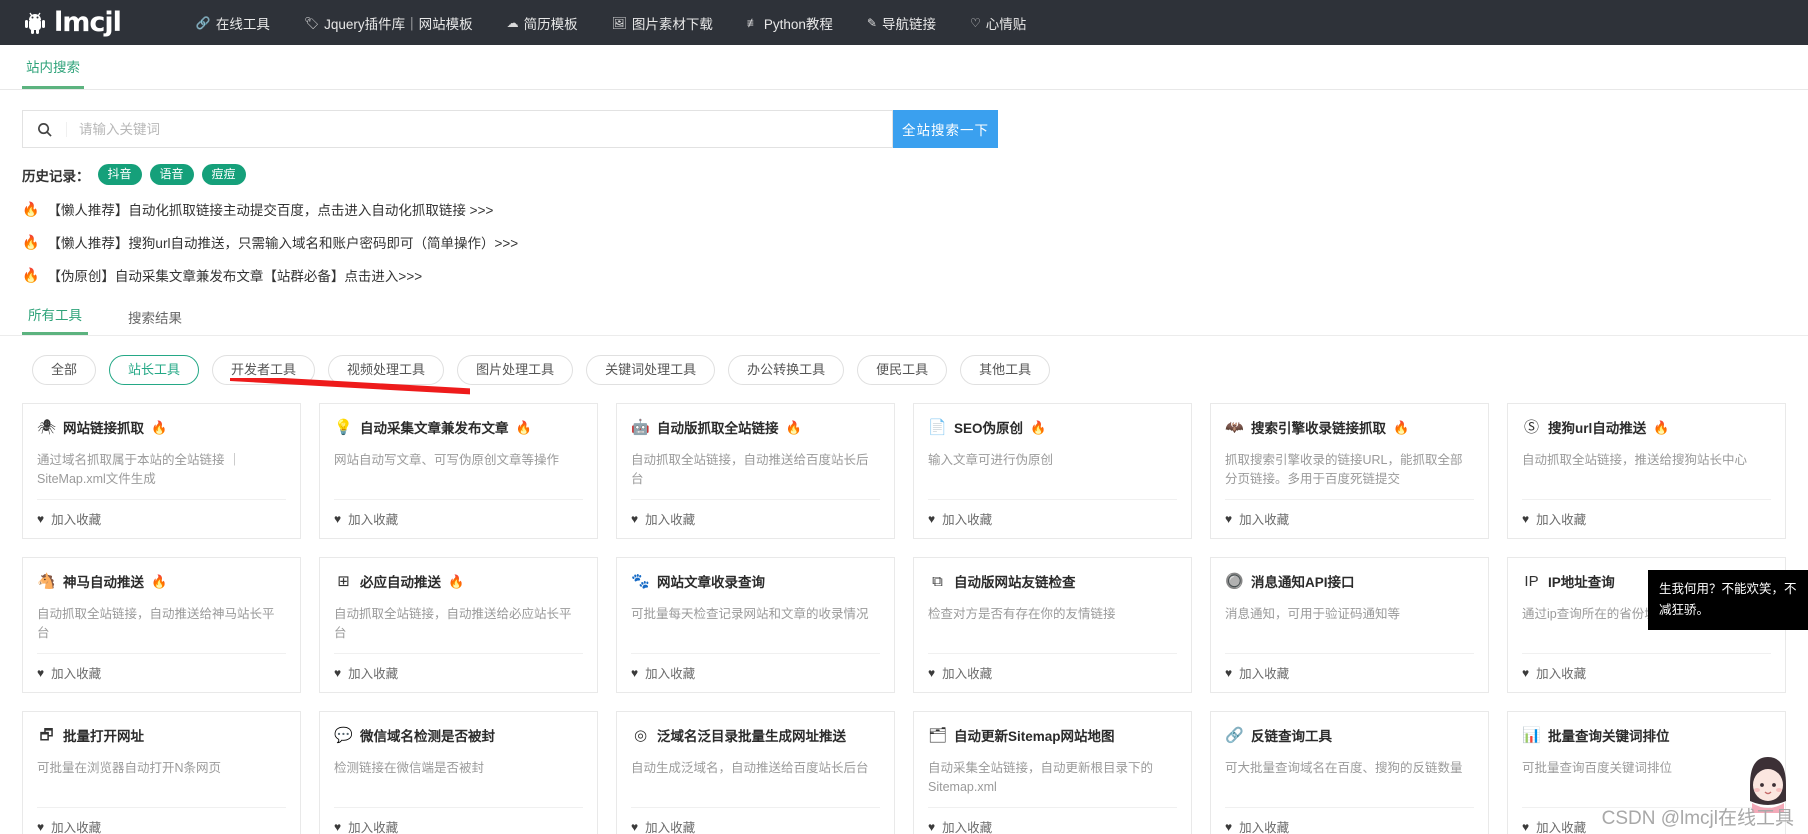 This screenshot has height=834, width=1808. Describe the element at coordinates (119, 174) in the screenshot. I see `history-tag-0: 抖音` at that location.